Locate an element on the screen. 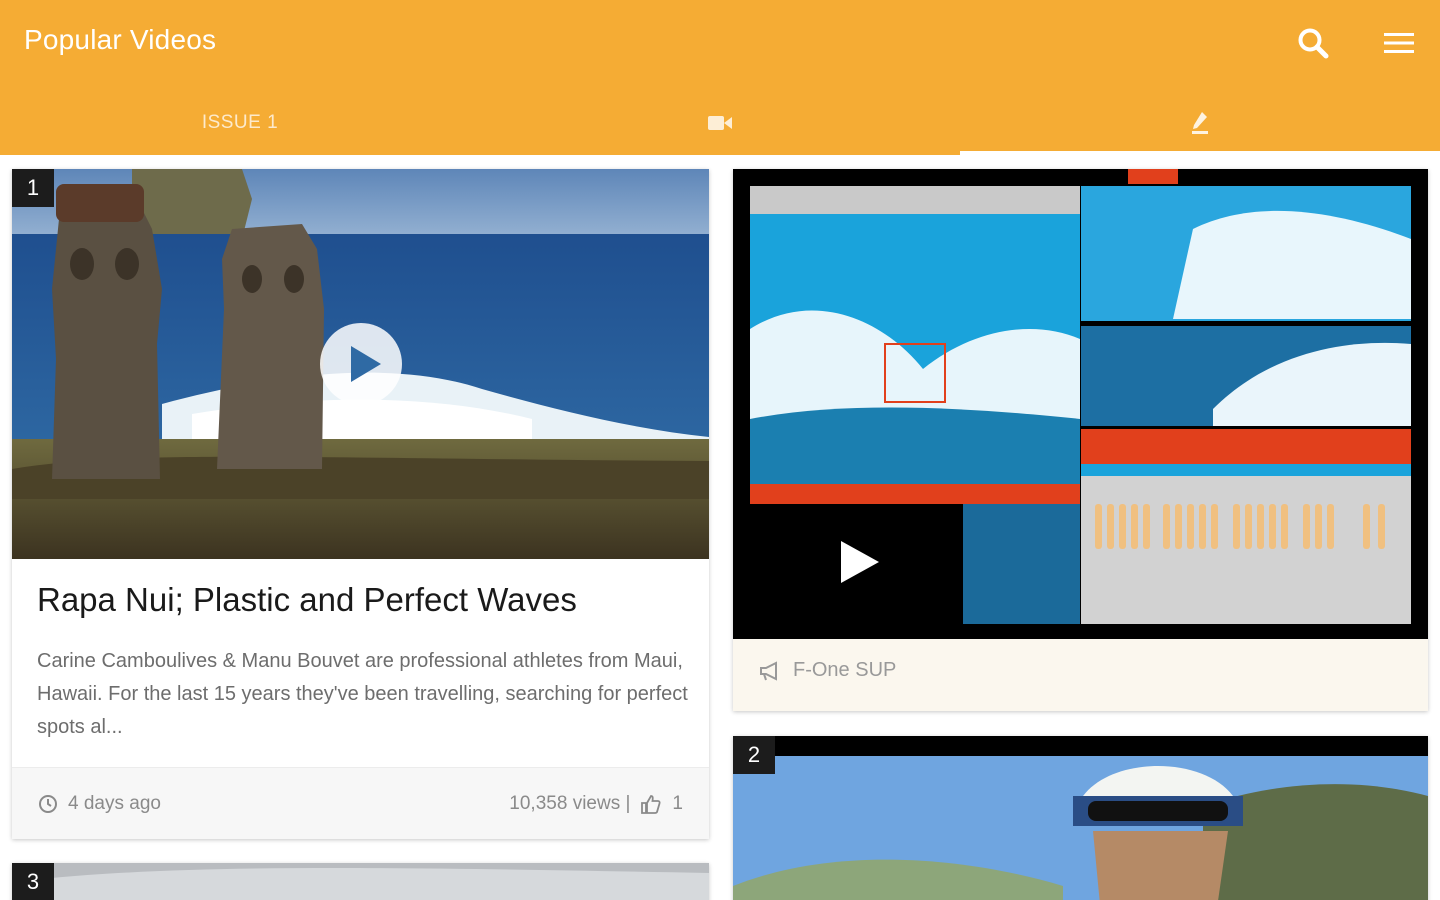 This screenshot has width=1440, height=900. video-card: 2 is located at coordinates (1080, 818).